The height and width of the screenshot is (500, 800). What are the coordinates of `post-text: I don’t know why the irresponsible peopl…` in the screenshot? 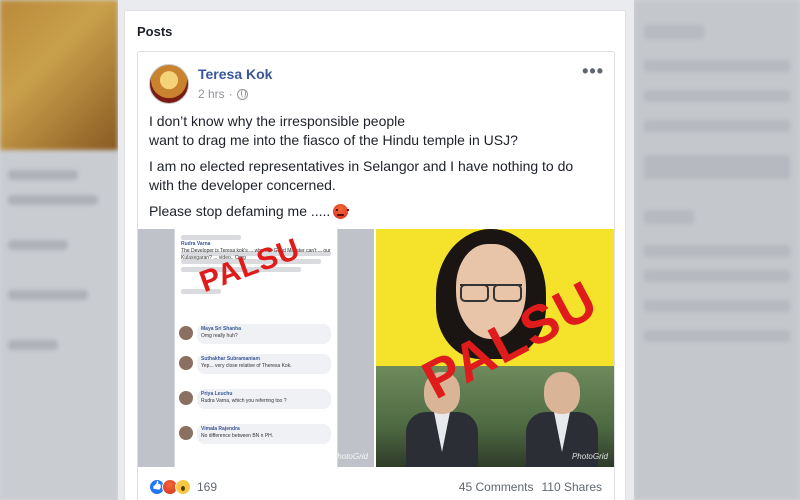 It's located at (374, 166).